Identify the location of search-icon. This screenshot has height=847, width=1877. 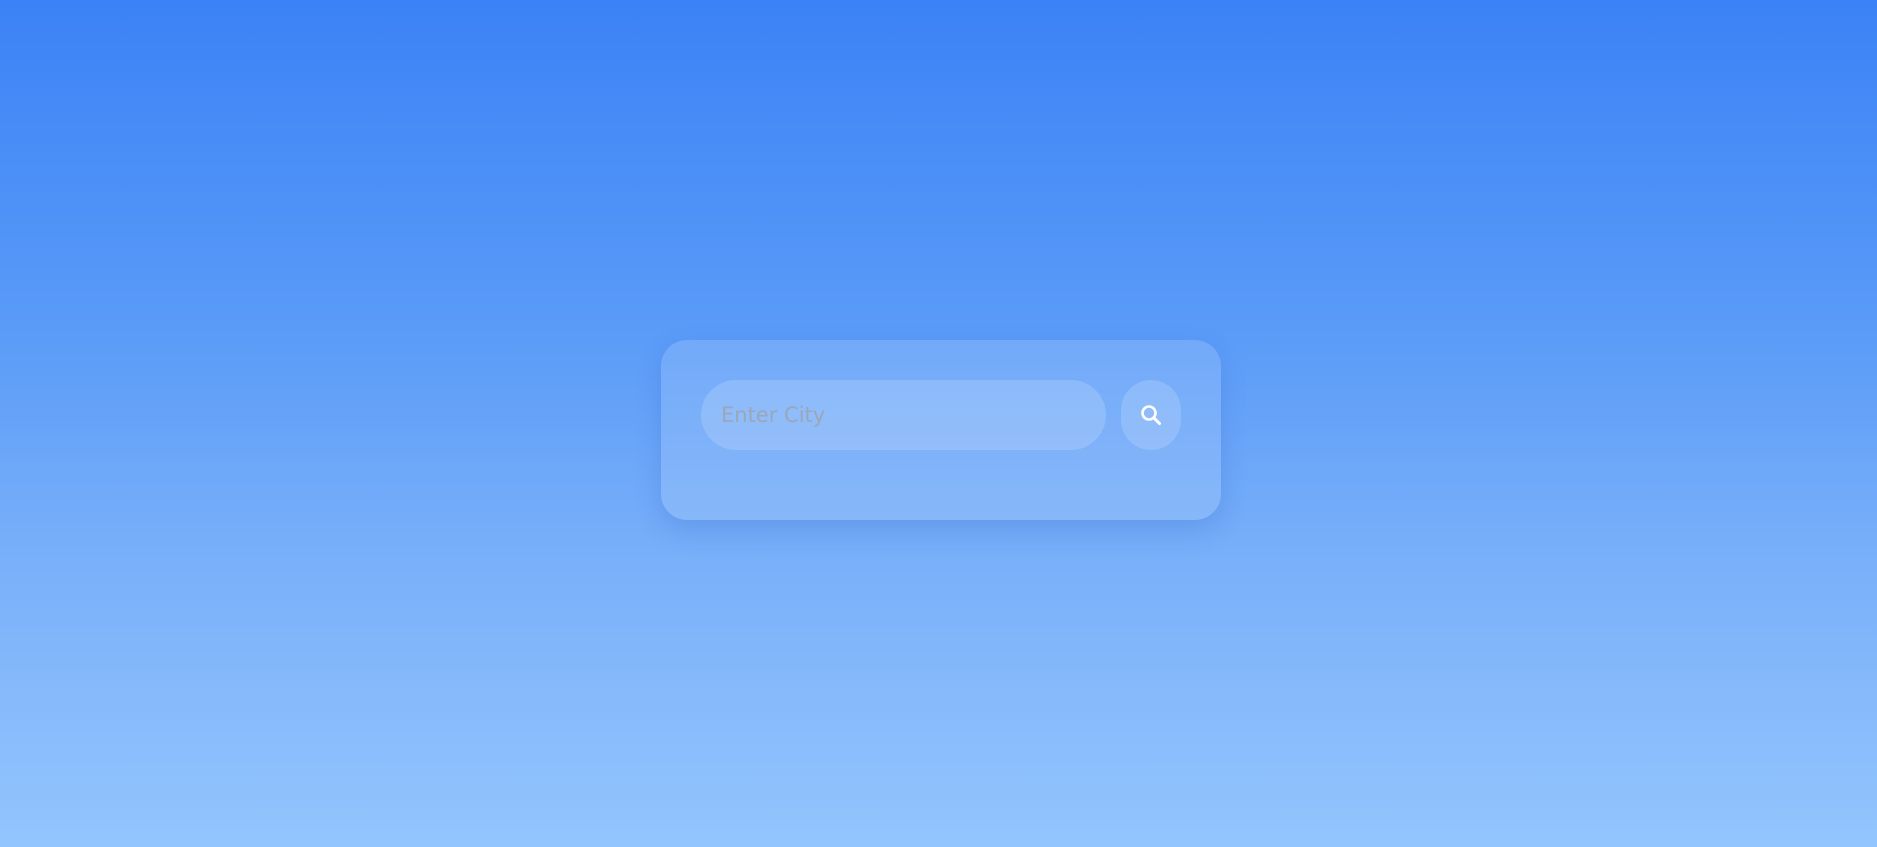
(1151, 415).